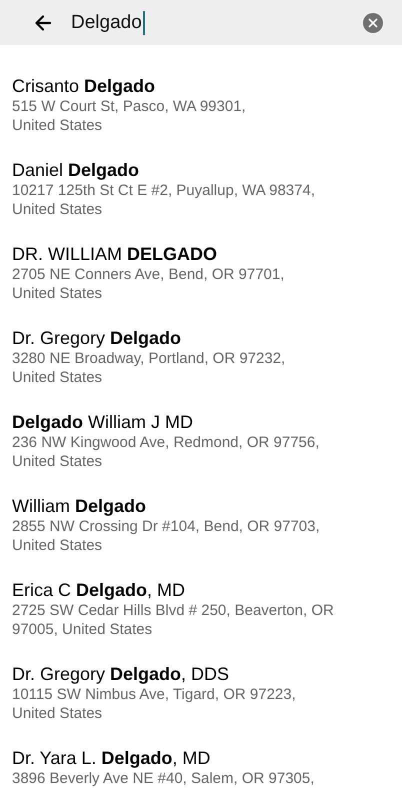 This screenshot has width=402, height=791. I want to click on result-item: Delgado William J MD 236 NW Kingwood Ave, Redmond, OR 97756, United States, so click(201, 453).